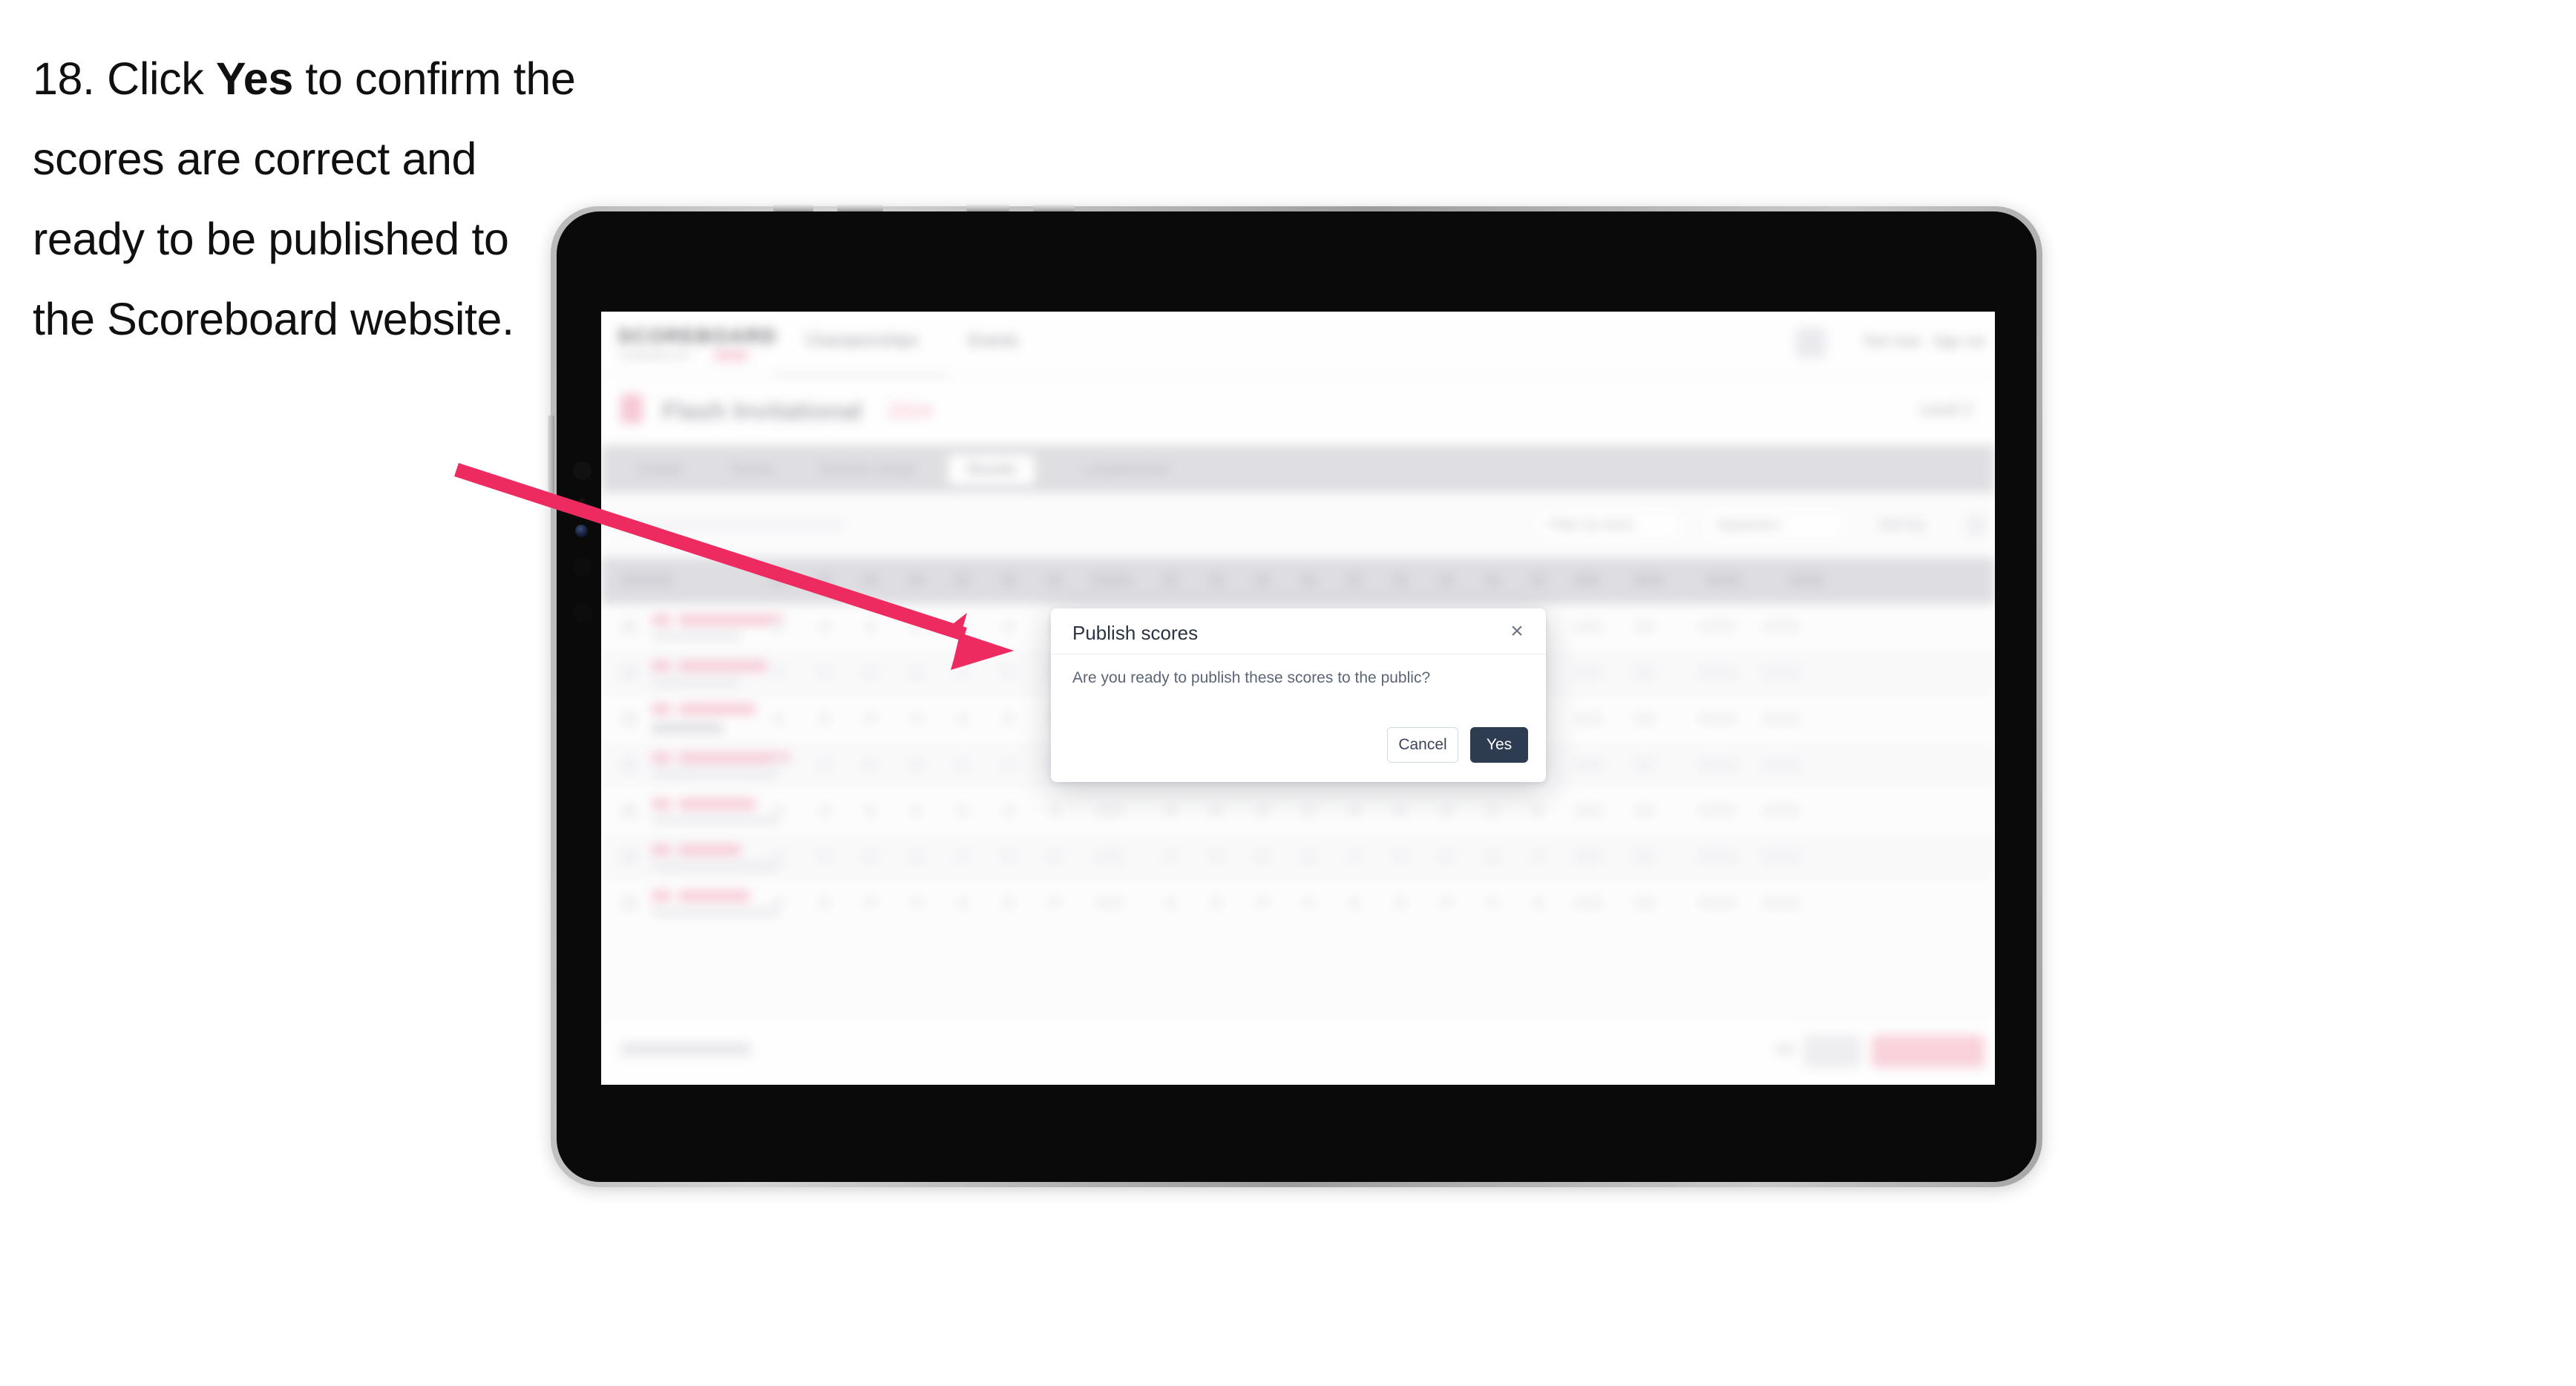 The height and width of the screenshot is (1386, 2576). I want to click on dialog-title: Publish scores, so click(1135, 633).